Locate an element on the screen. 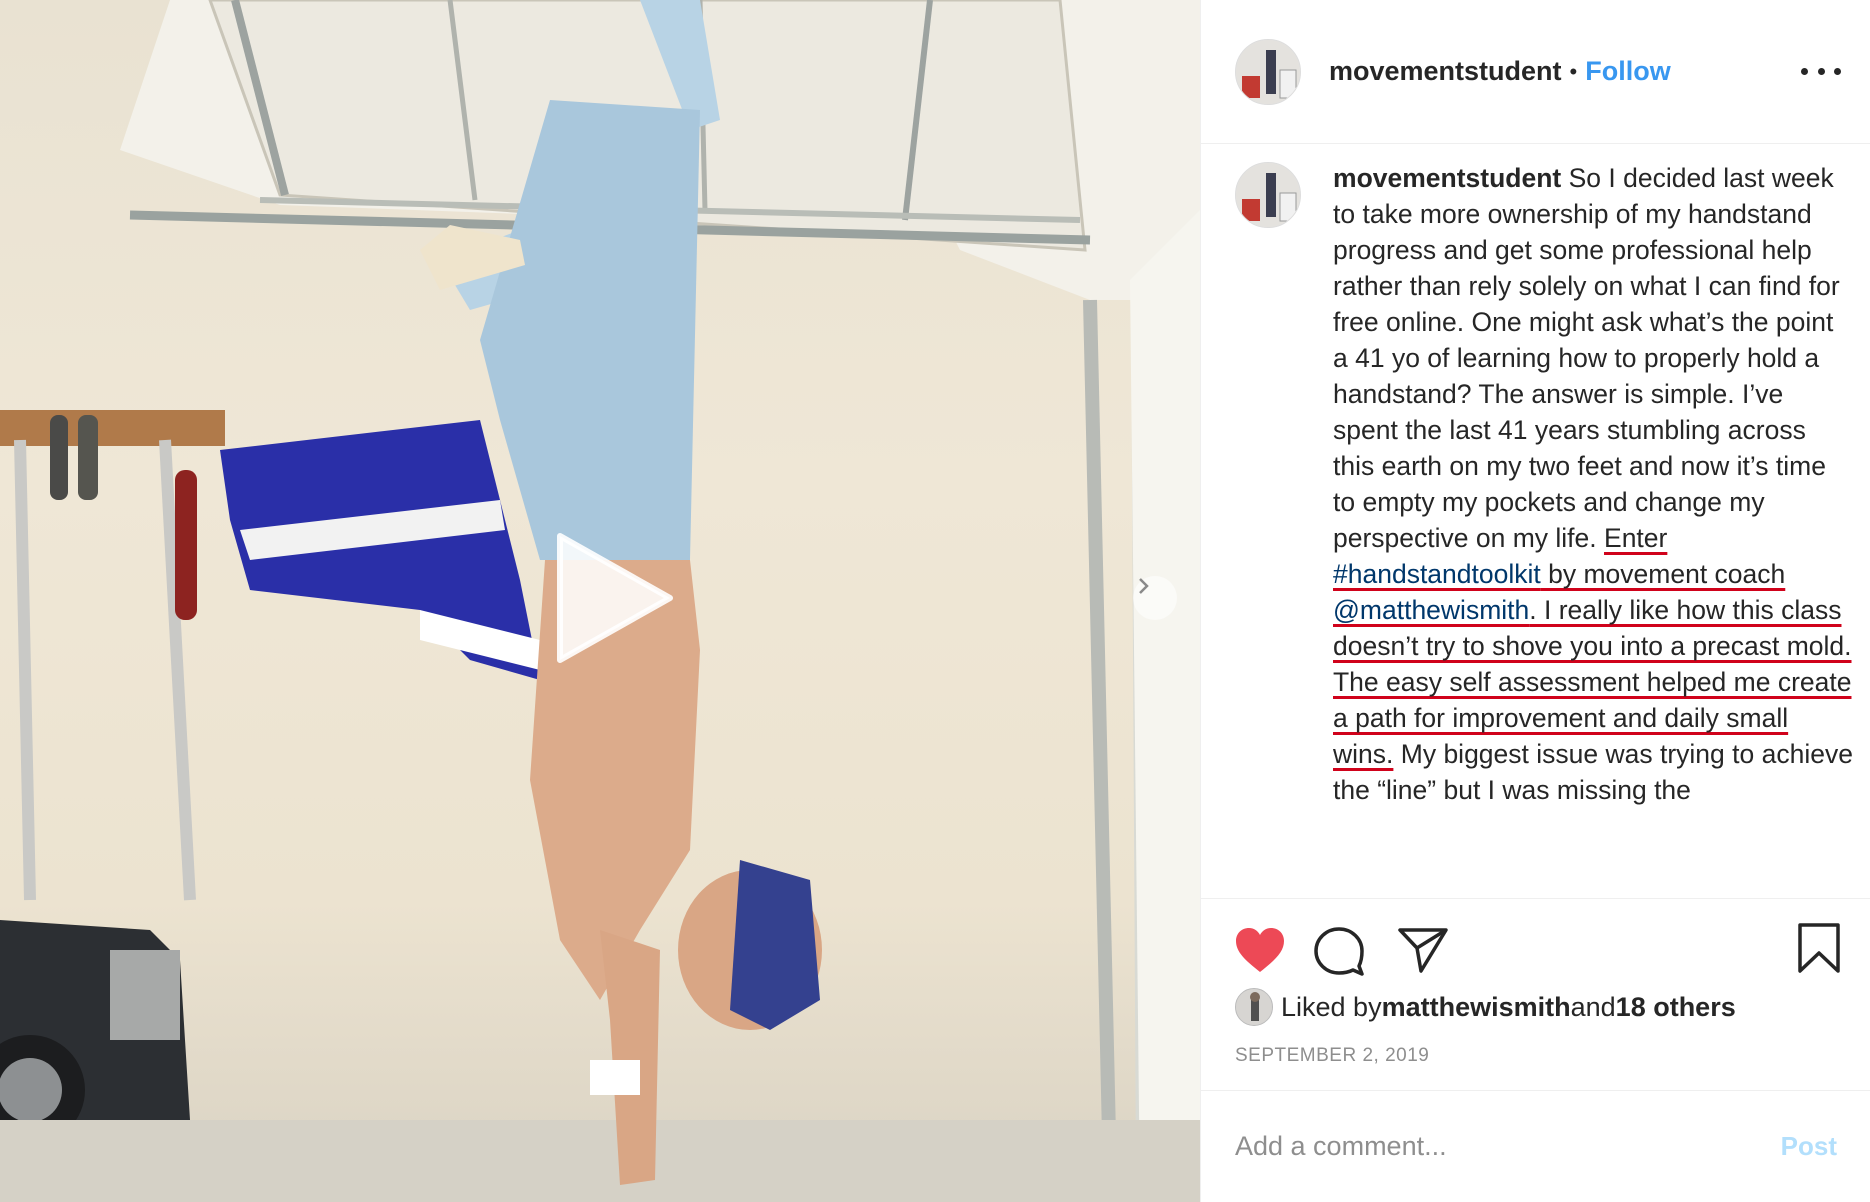 This screenshot has height=1202, width=1870. heart-icon is located at coordinates (1260, 950).